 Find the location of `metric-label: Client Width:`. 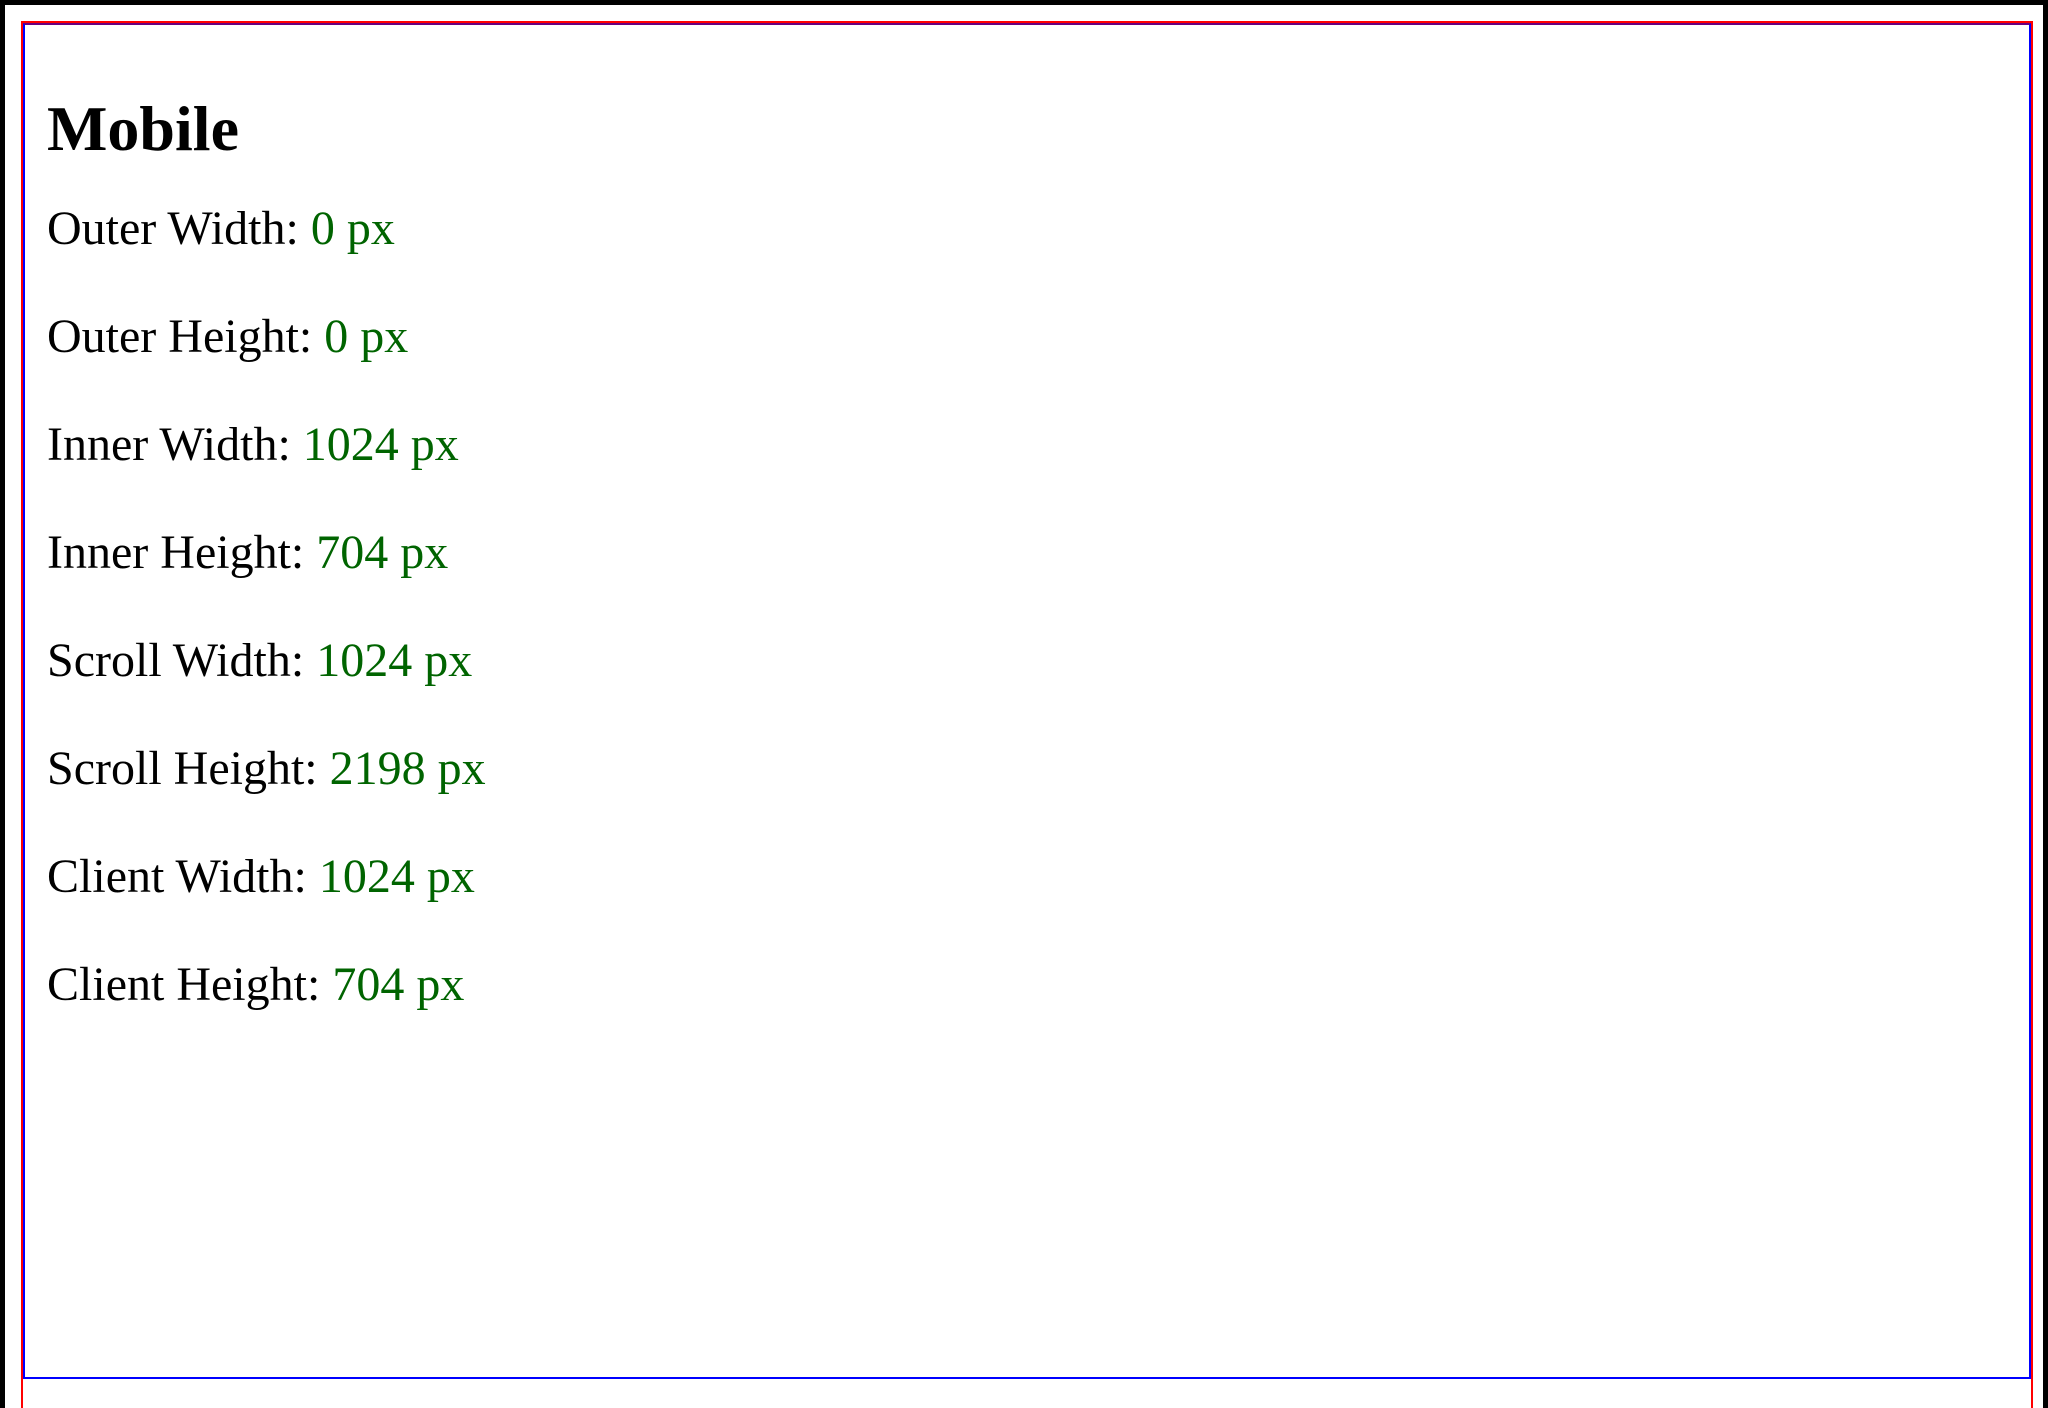

metric-label: Client Width: is located at coordinates (177, 876).